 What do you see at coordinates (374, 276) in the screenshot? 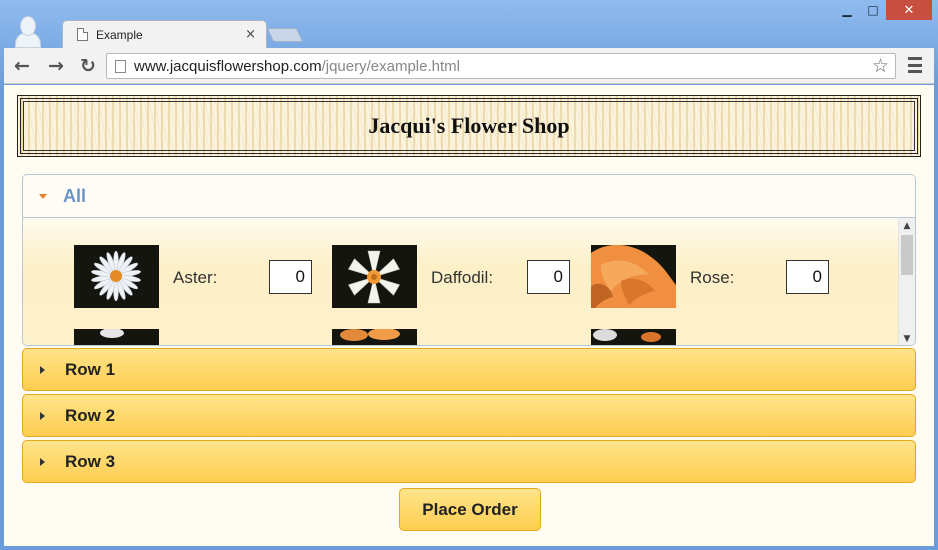
I see `daffodil-image` at bounding box center [374, 276].